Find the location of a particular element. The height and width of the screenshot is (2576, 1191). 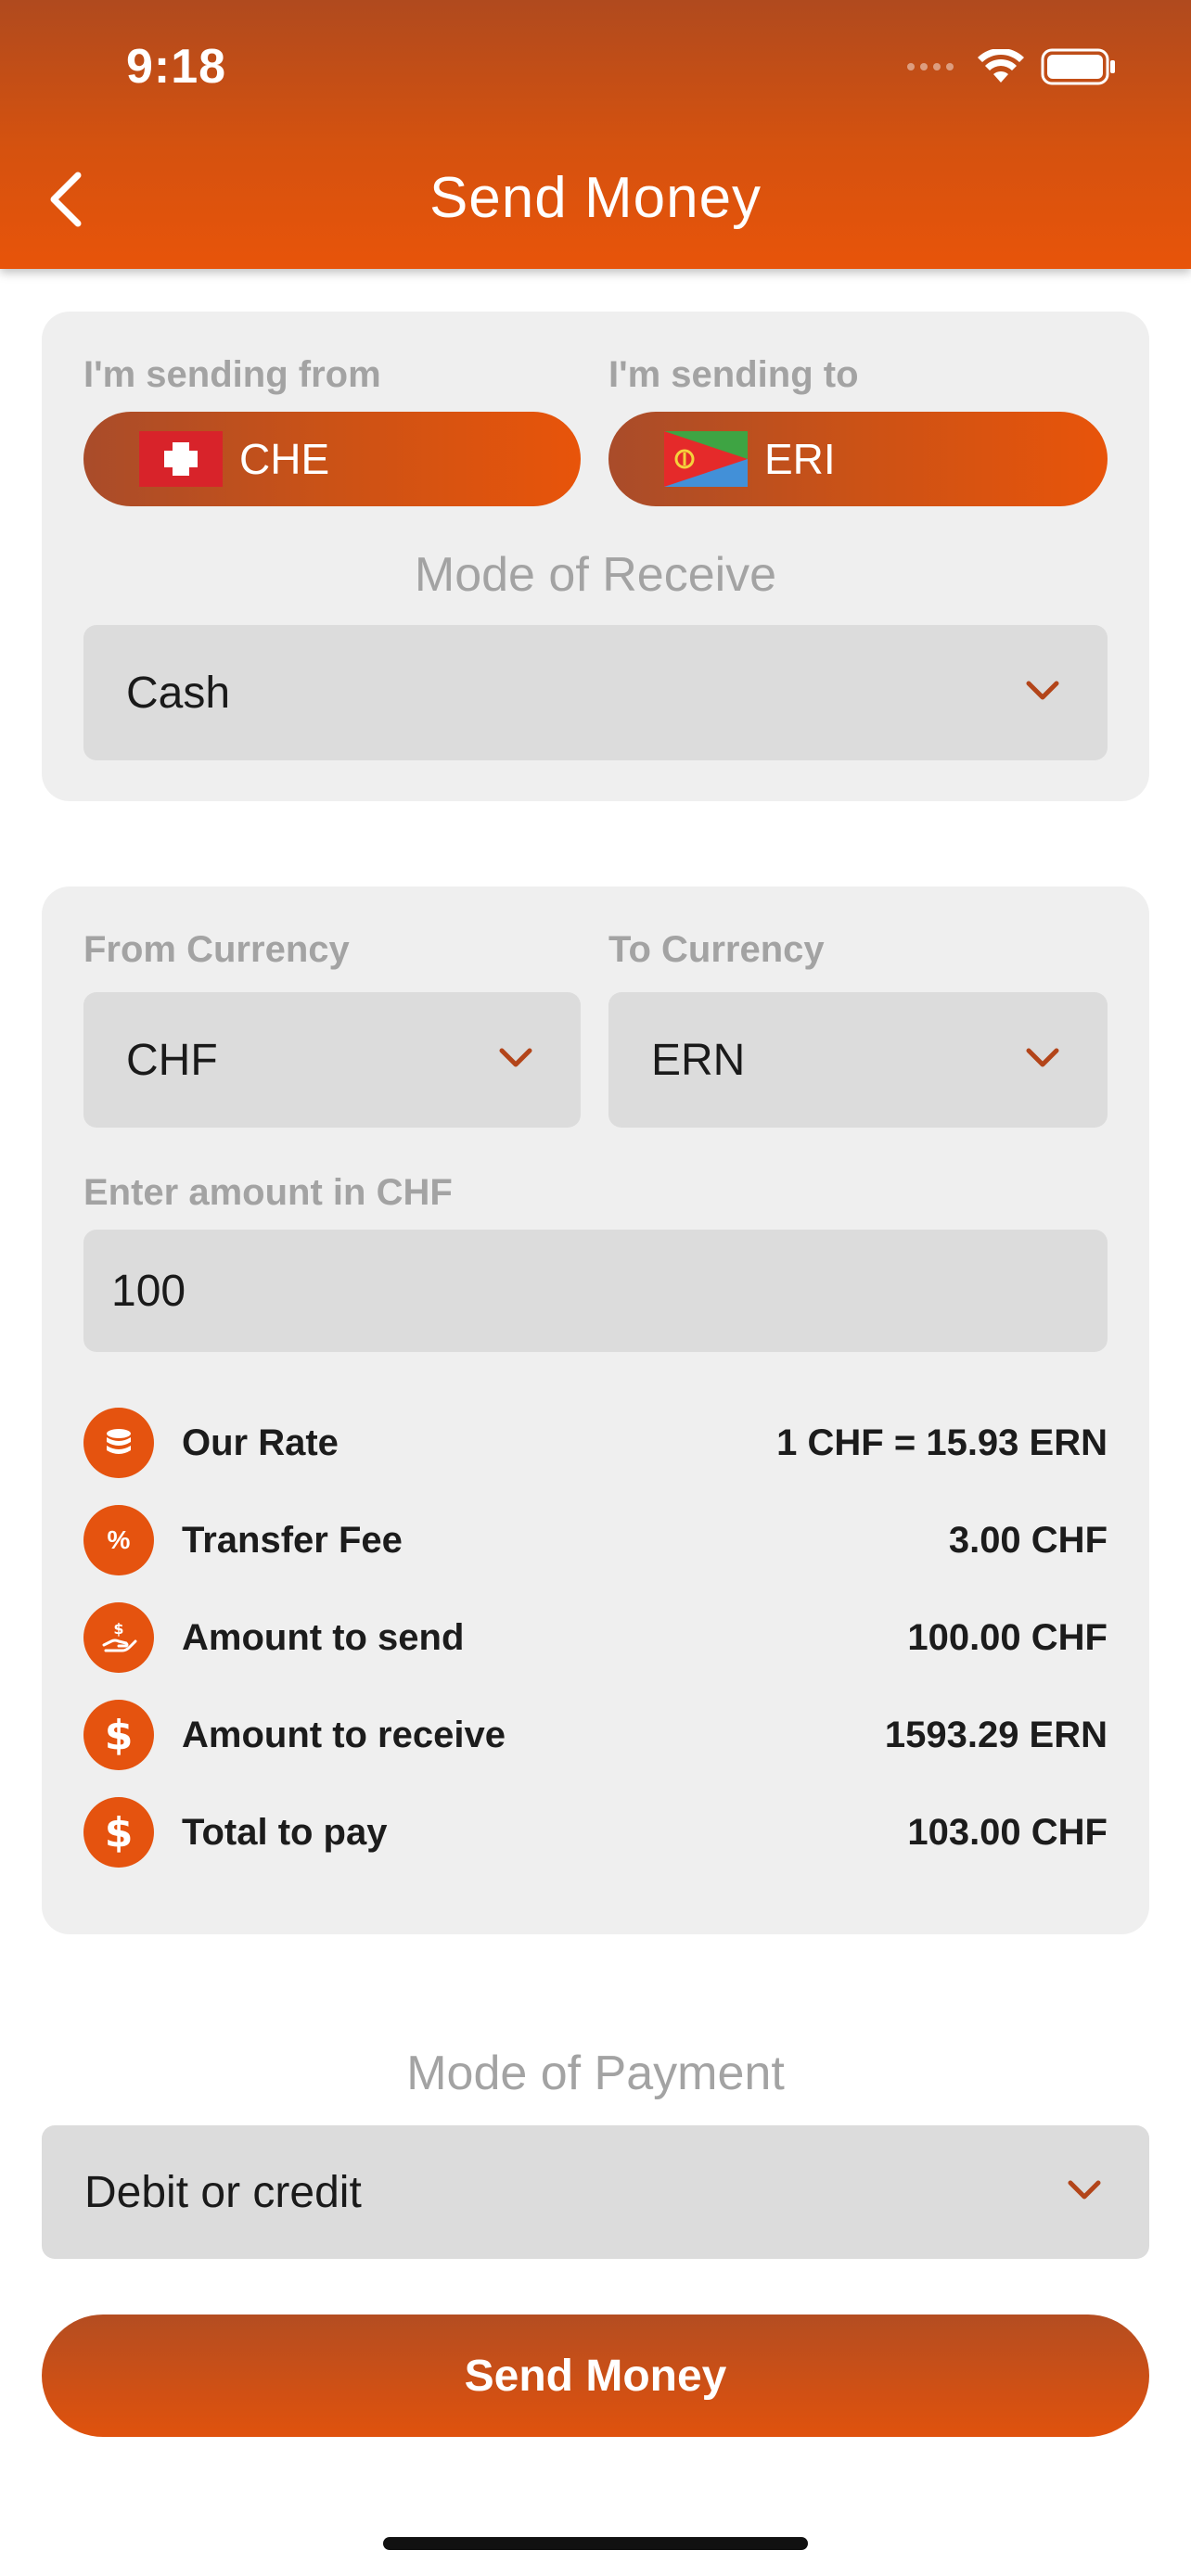

signal-icon is located at coordinates (931, 66).